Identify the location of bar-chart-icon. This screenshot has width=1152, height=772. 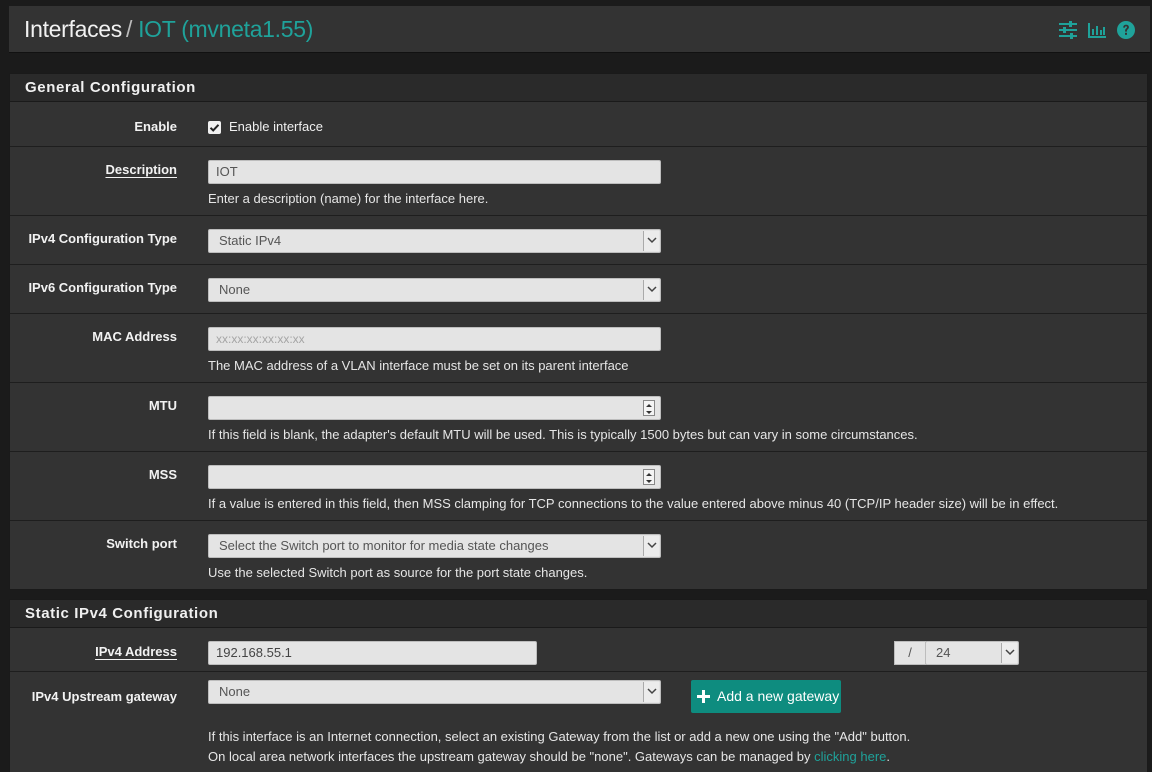
(1097, 30).